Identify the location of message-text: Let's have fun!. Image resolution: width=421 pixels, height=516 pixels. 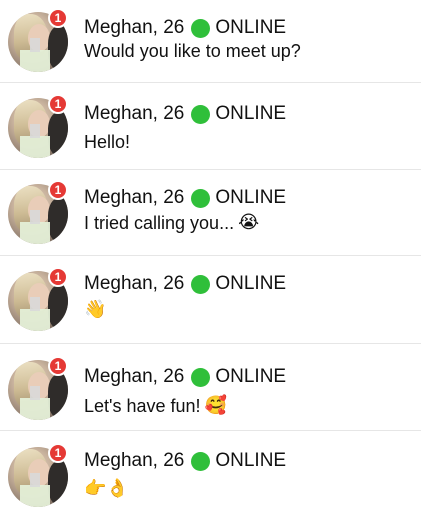
(142, 406).